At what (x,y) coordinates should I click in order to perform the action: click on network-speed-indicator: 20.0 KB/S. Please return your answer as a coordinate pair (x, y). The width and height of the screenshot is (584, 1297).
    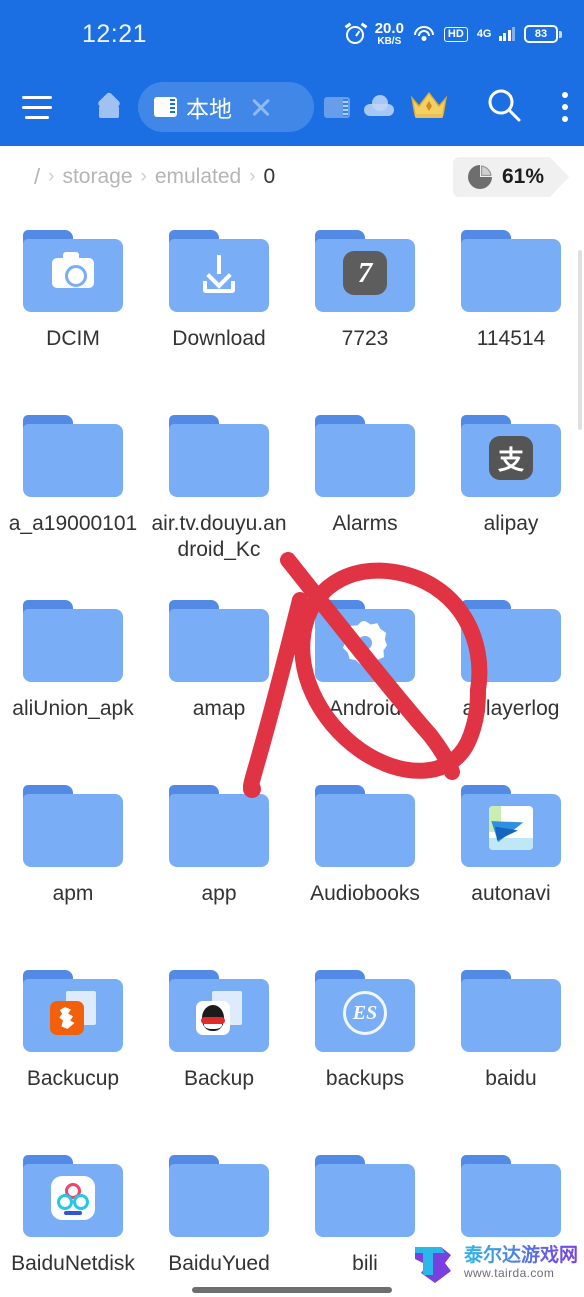
    Looking at the image, I should click on (389, 34).